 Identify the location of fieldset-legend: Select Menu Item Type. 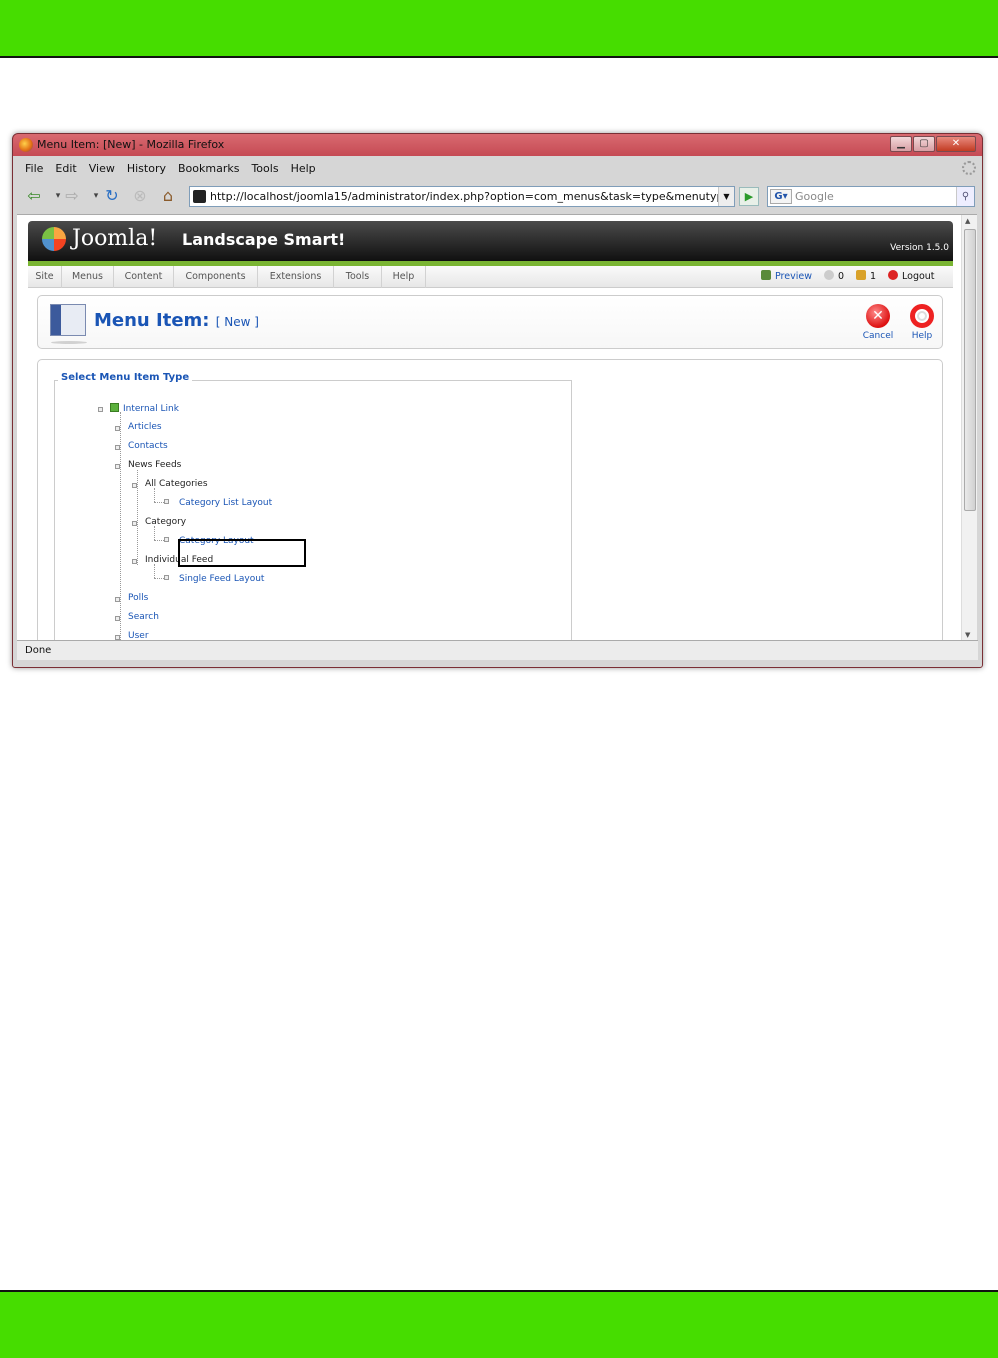
(125, 377).